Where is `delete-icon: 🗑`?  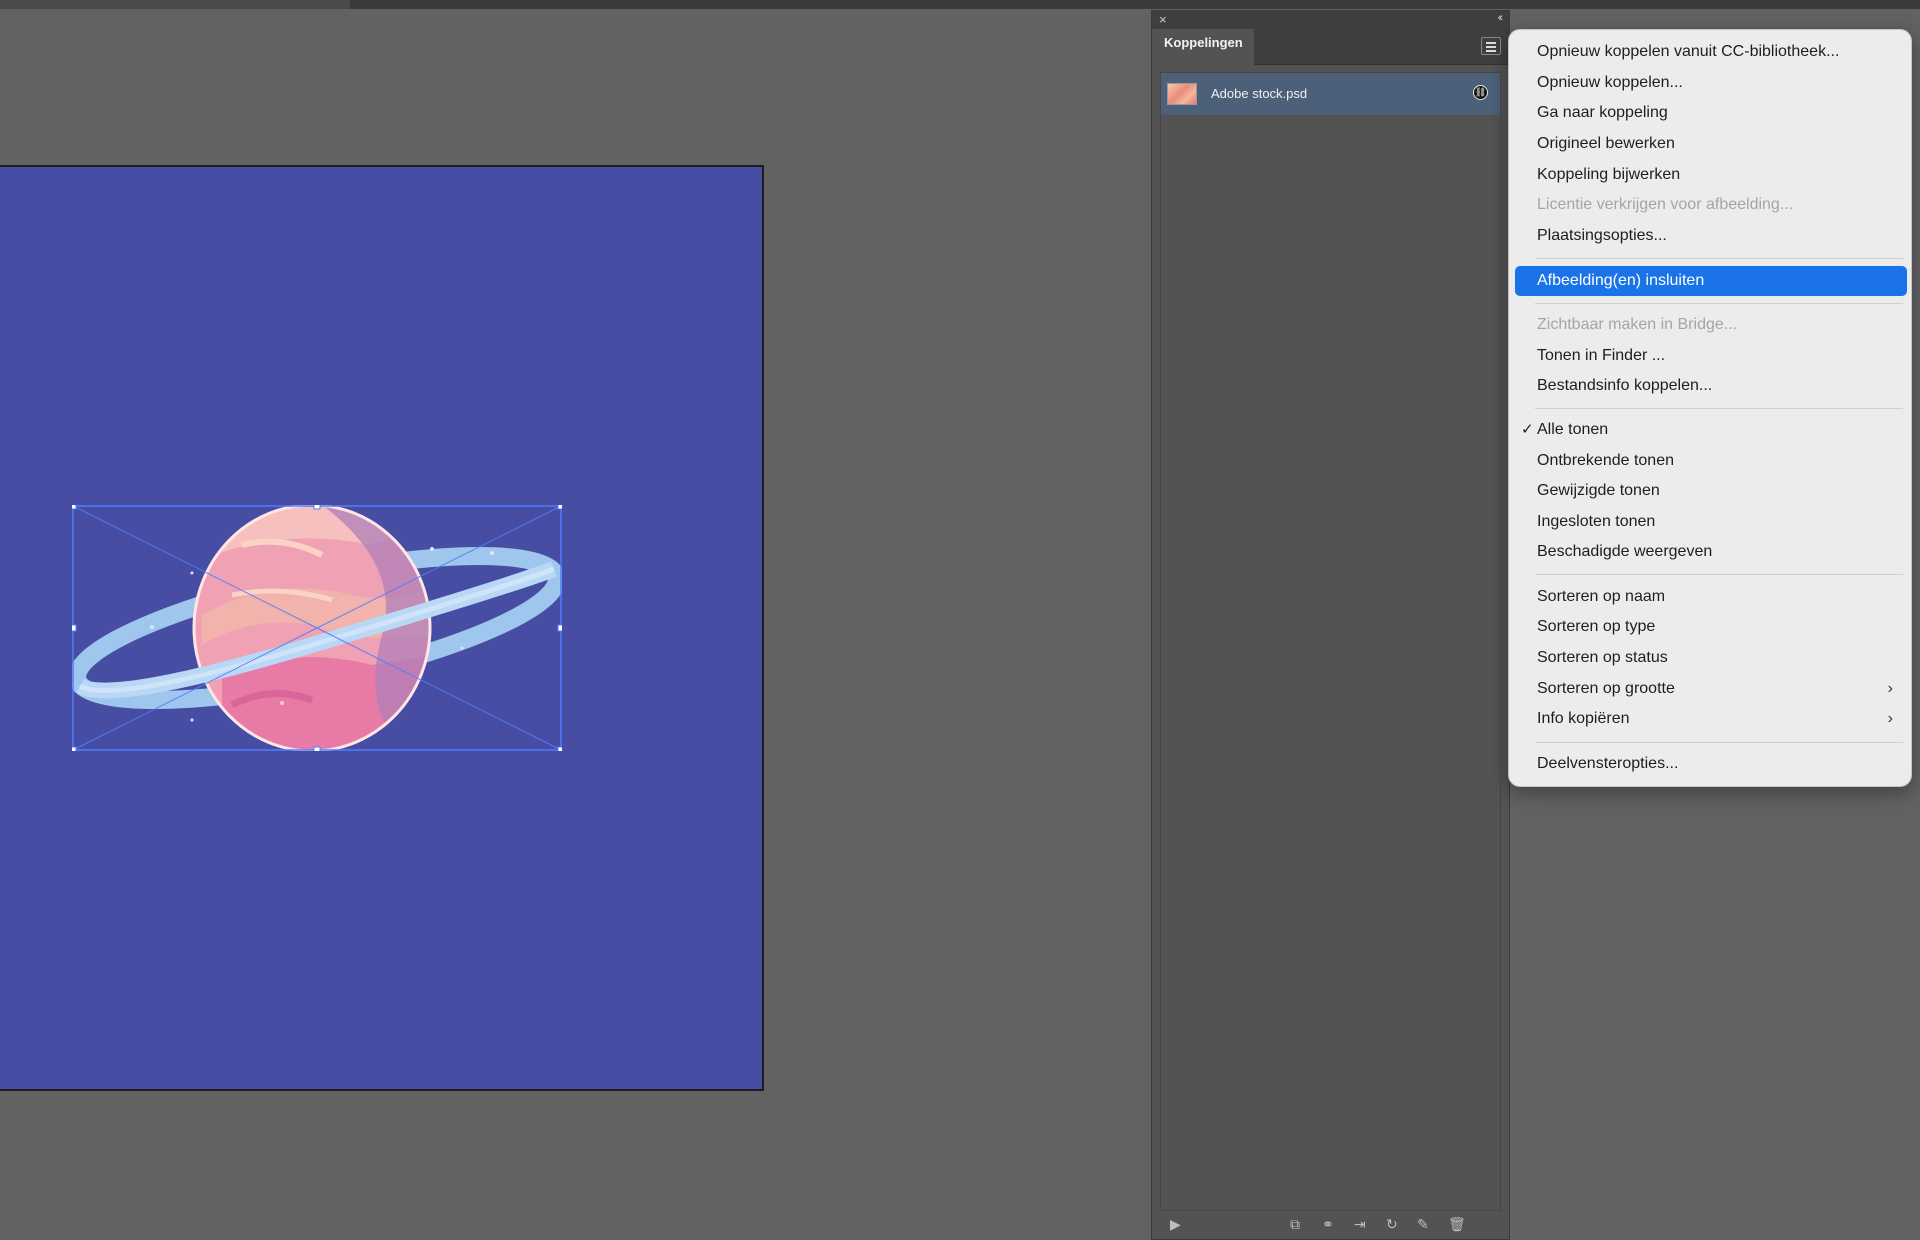
delete-icon: 🗑 is located at coordinates (1457, 1224).